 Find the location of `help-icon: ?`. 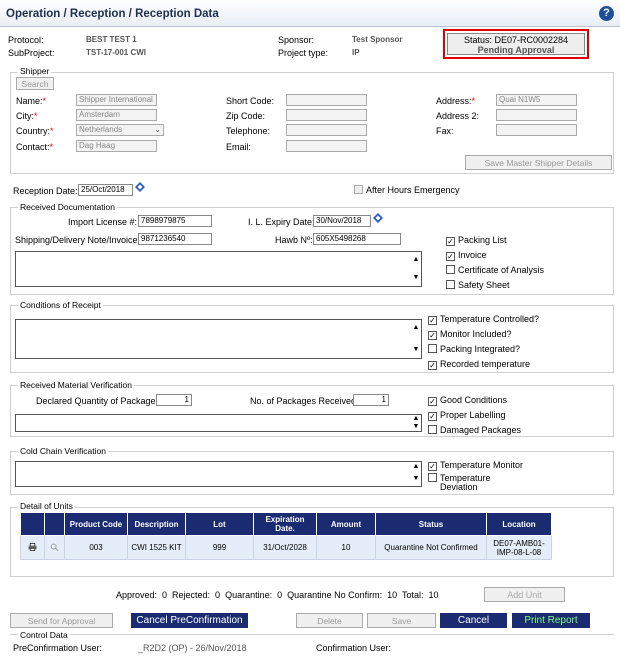

help-icon: ? is located at coordinates (606, 13).